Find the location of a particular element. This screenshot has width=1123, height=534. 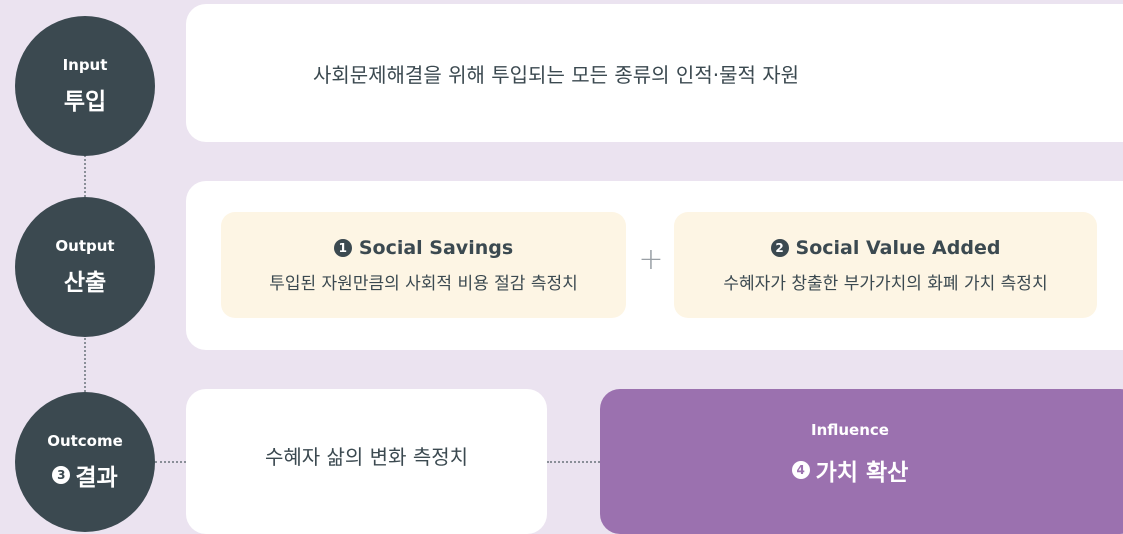

output-circle: Output 산출 is located at coordinates (85, 267).